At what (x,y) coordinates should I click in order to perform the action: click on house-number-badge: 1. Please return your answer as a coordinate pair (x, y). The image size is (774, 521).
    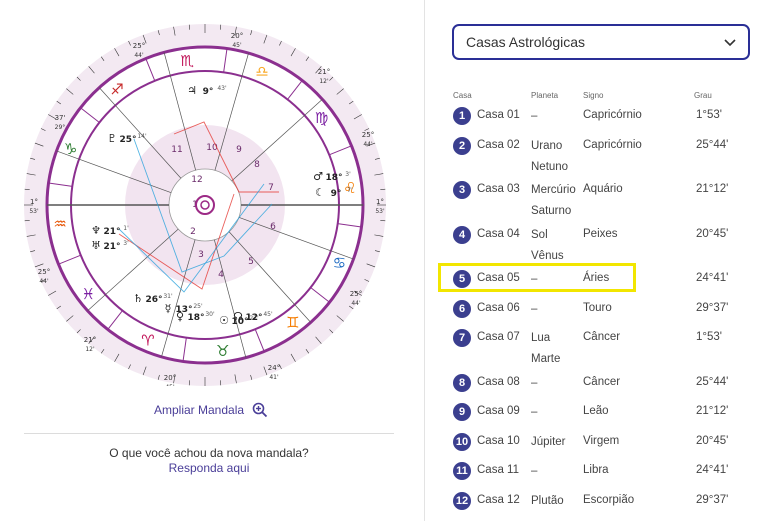
    Looking at the image, I should click on (462, 116).